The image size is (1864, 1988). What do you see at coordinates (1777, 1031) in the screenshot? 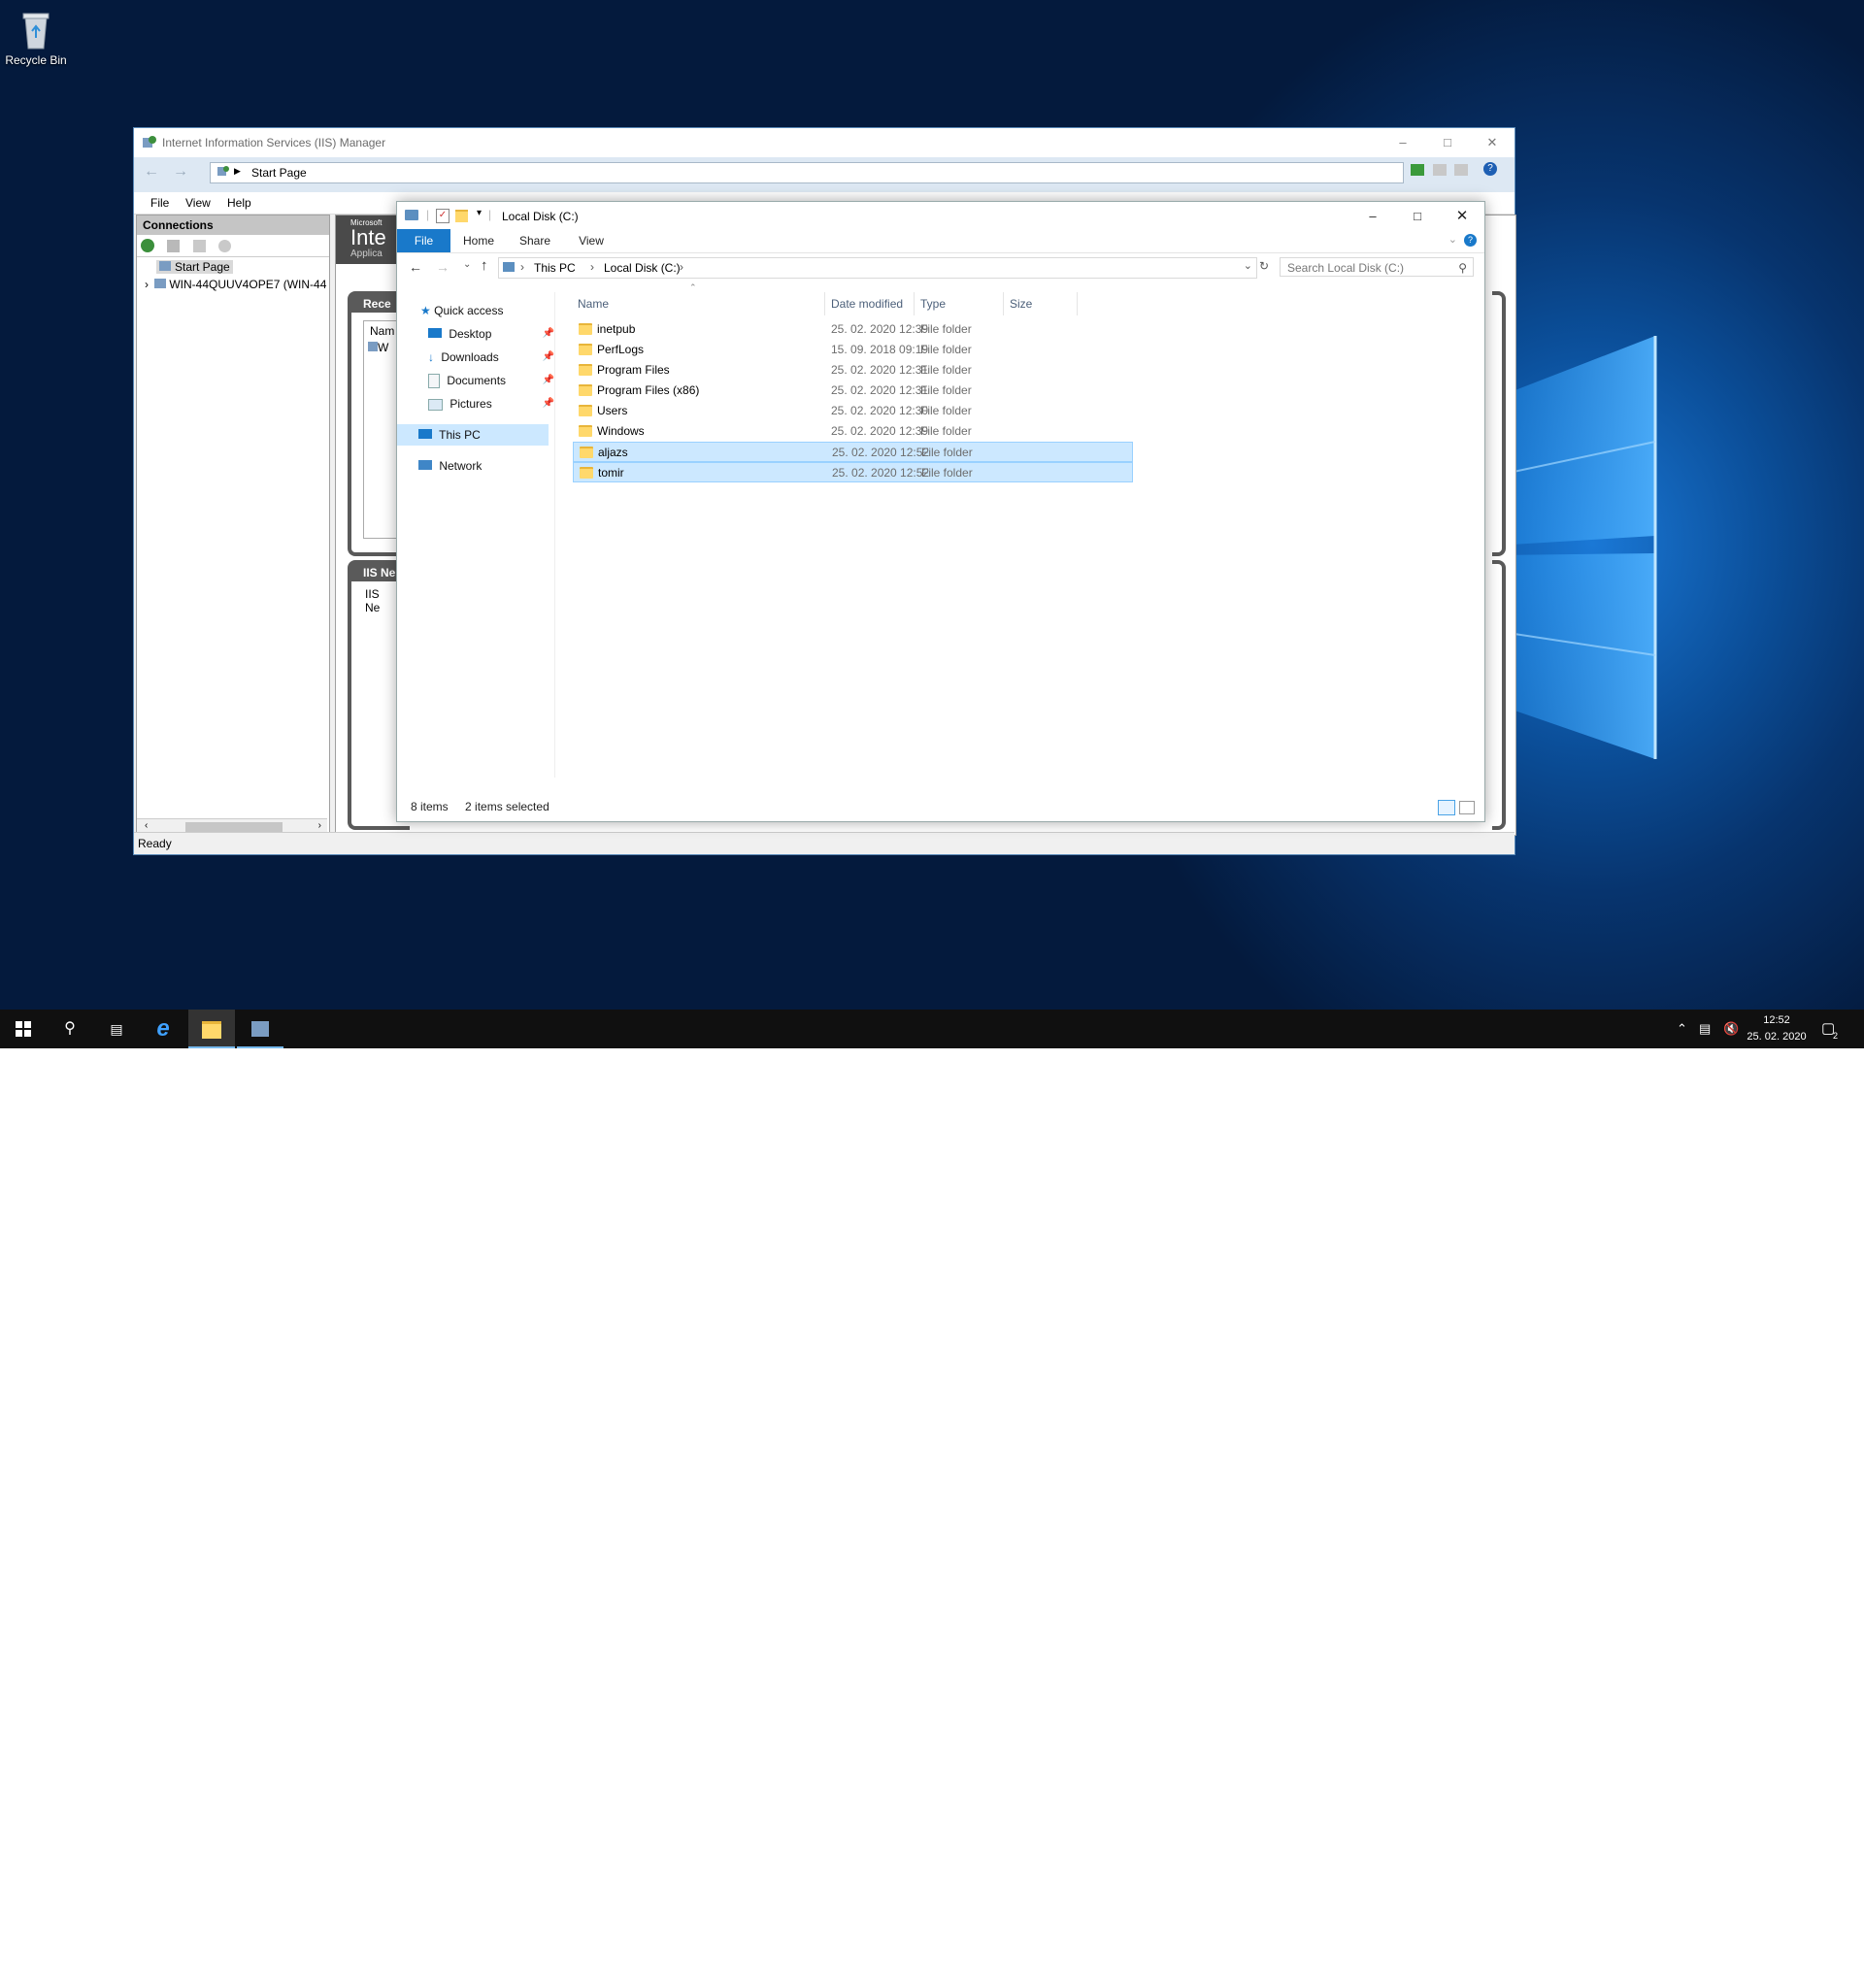
I see `clock: 12:52 25. 02. 2020` at bounding box center [1777, 1031].